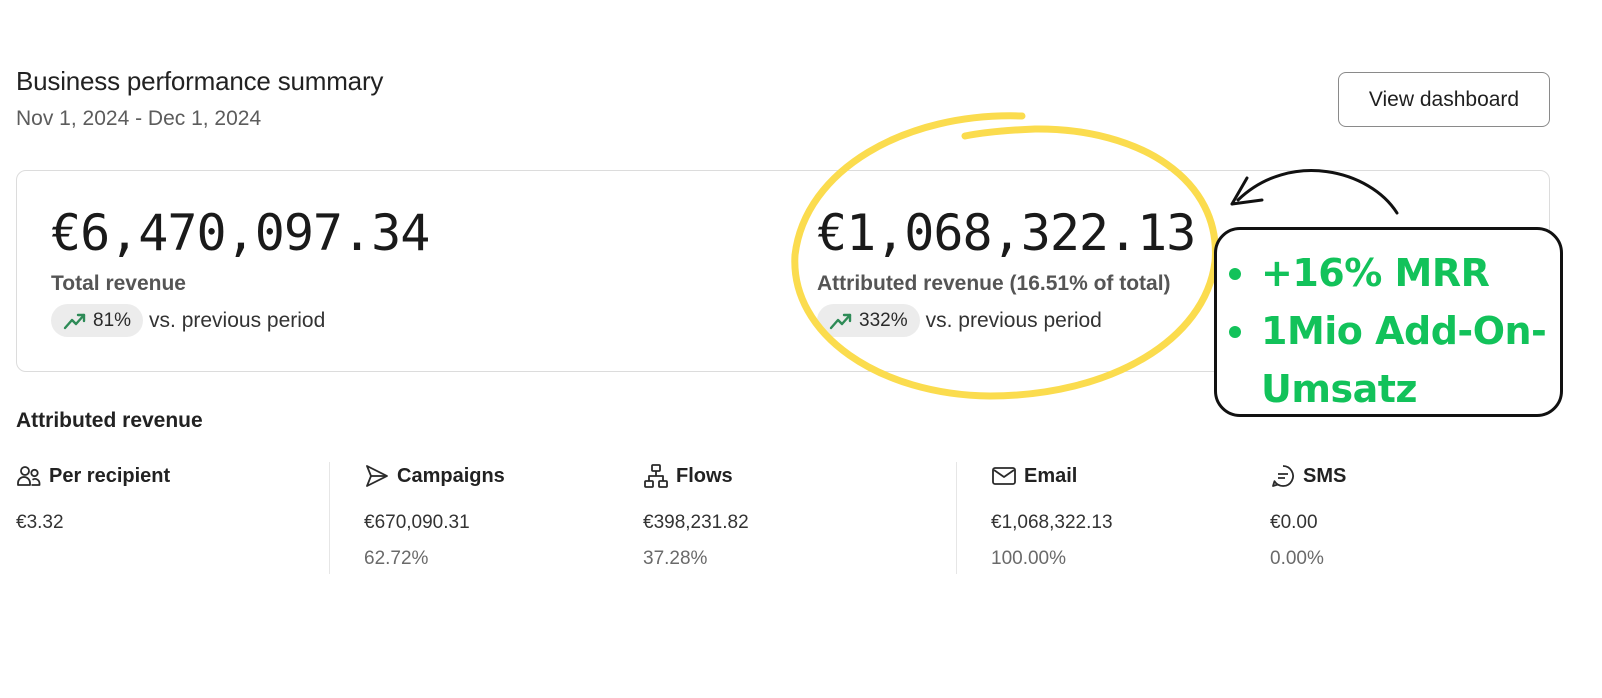  I want to click on send-icon, so click(377, 476).